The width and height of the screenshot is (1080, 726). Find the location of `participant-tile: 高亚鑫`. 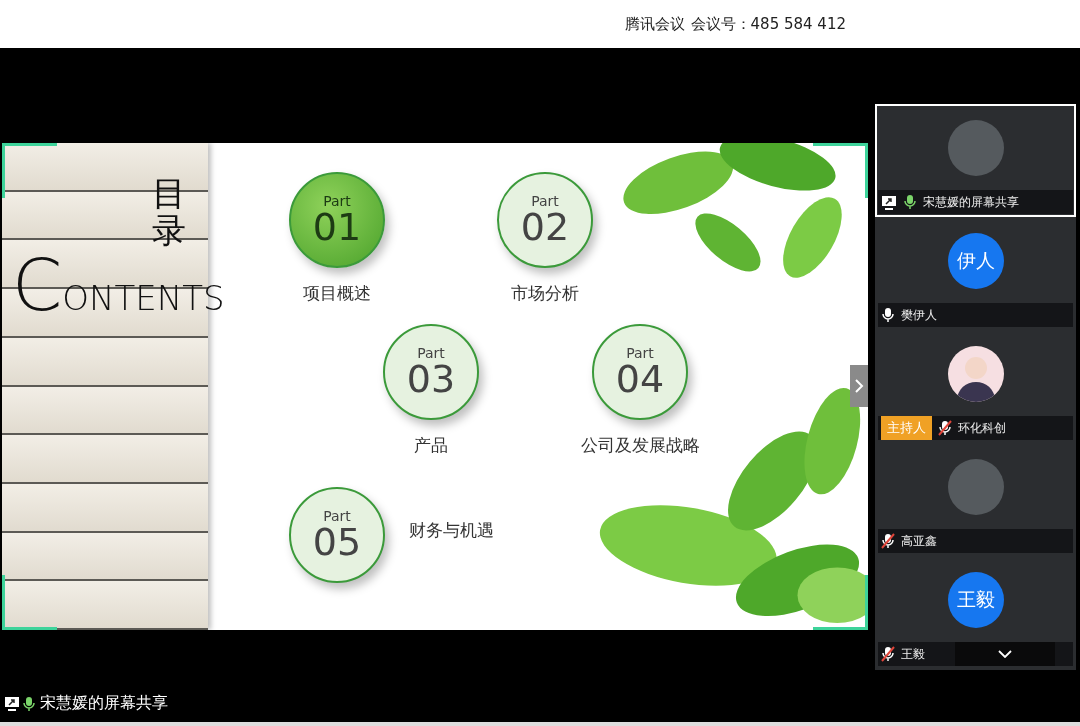

participant-tile: 高亚鑫 is located at coordinates (975, 499).